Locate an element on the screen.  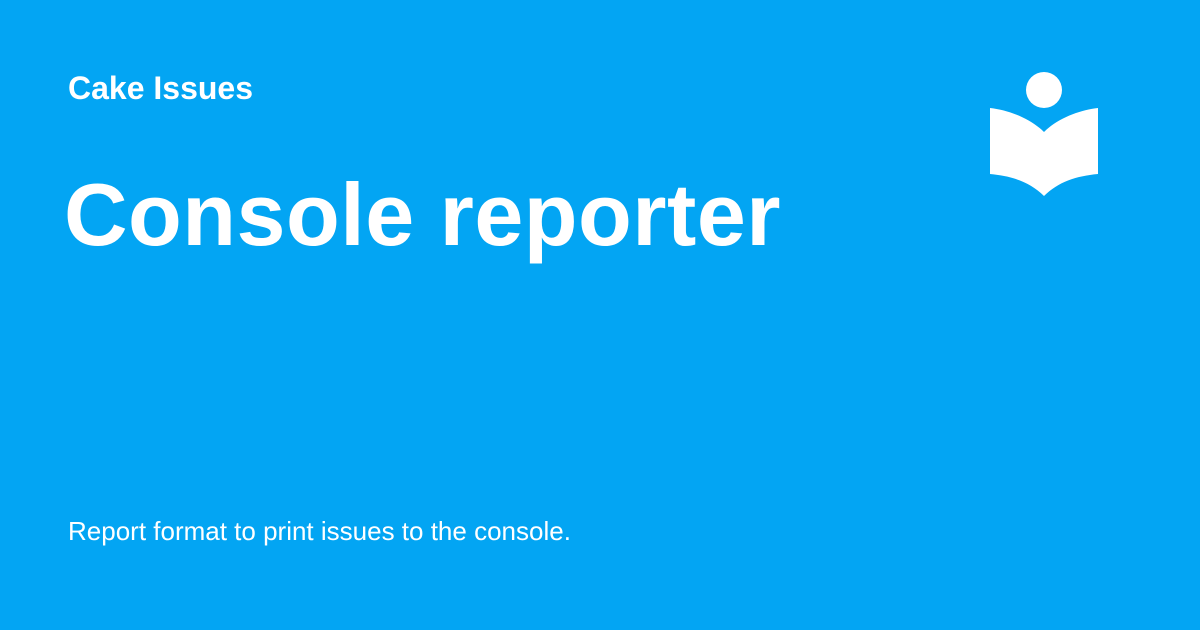
reader-book-icon is located at coordinates (1044, 134).